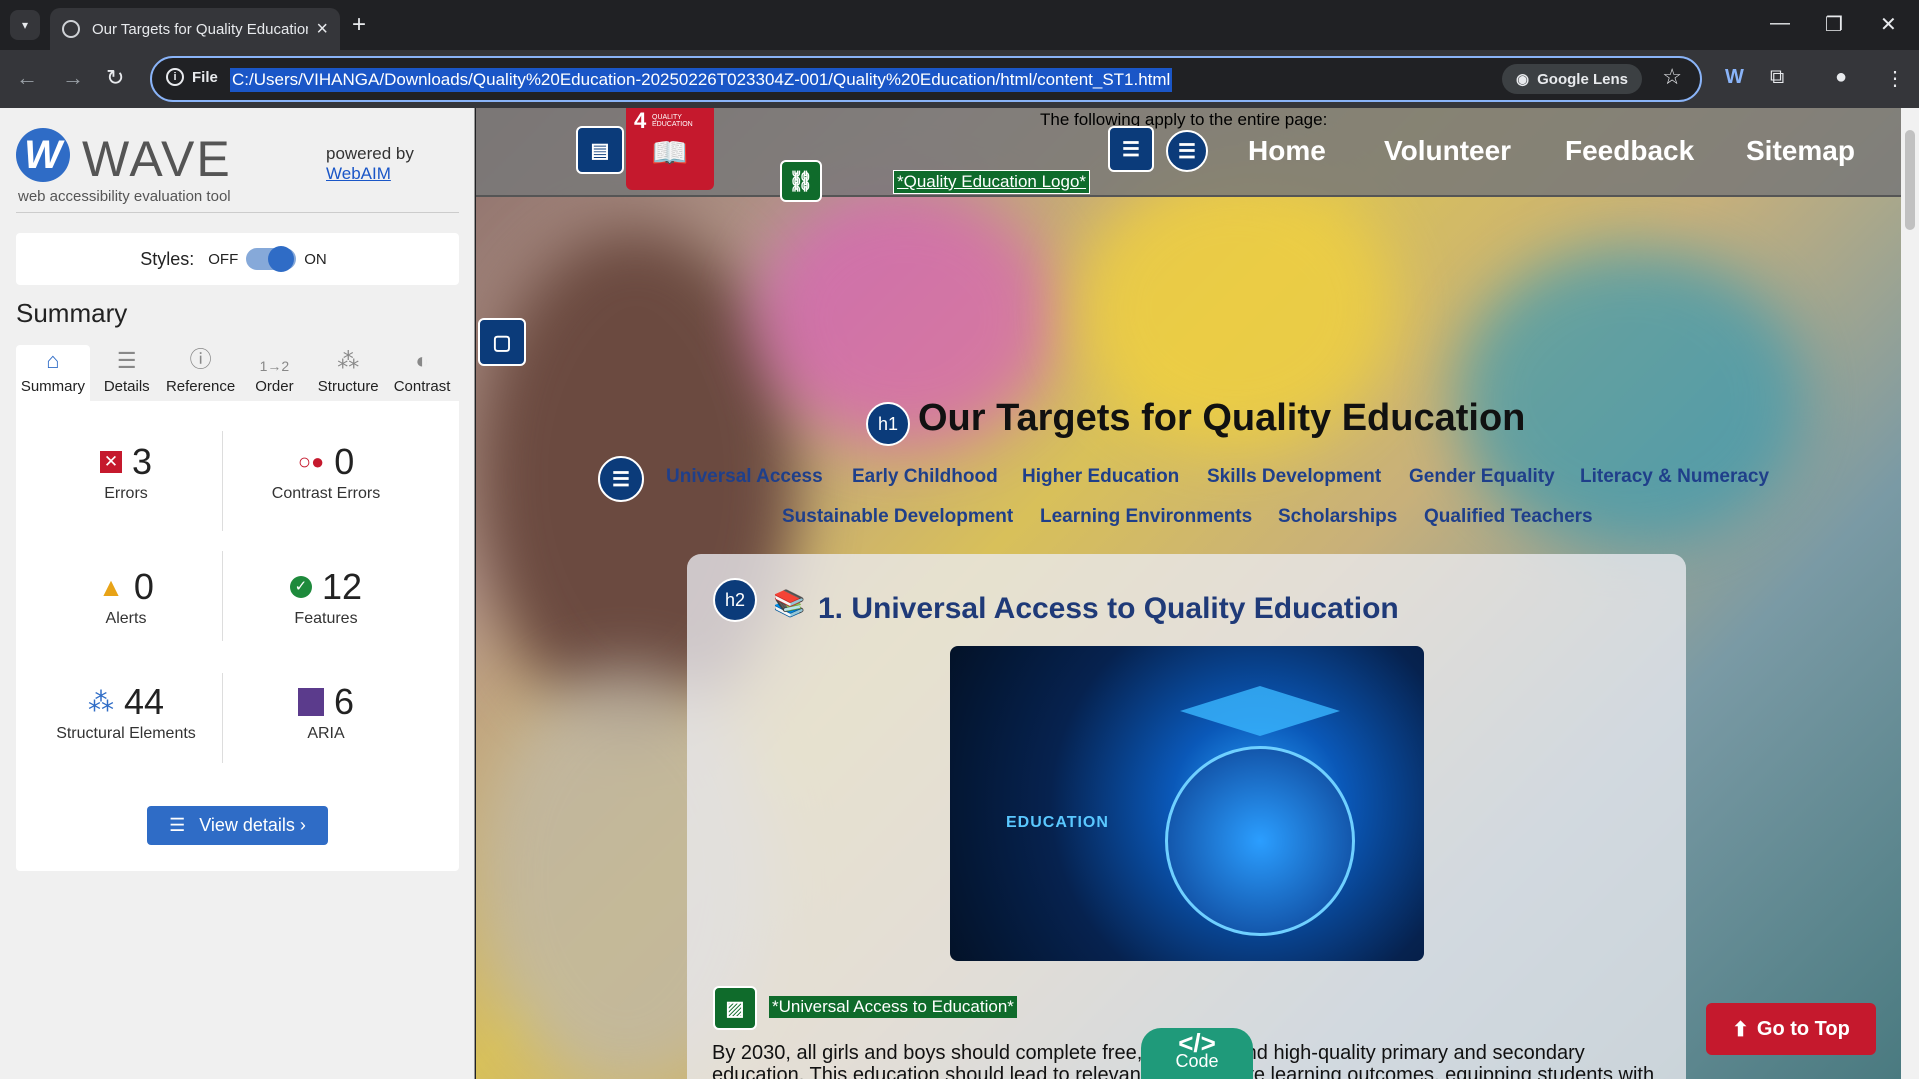 This screenshot has height=1079, width=1919. I want to click on tab-reference: ⓘ Reference, so click(201, 373).